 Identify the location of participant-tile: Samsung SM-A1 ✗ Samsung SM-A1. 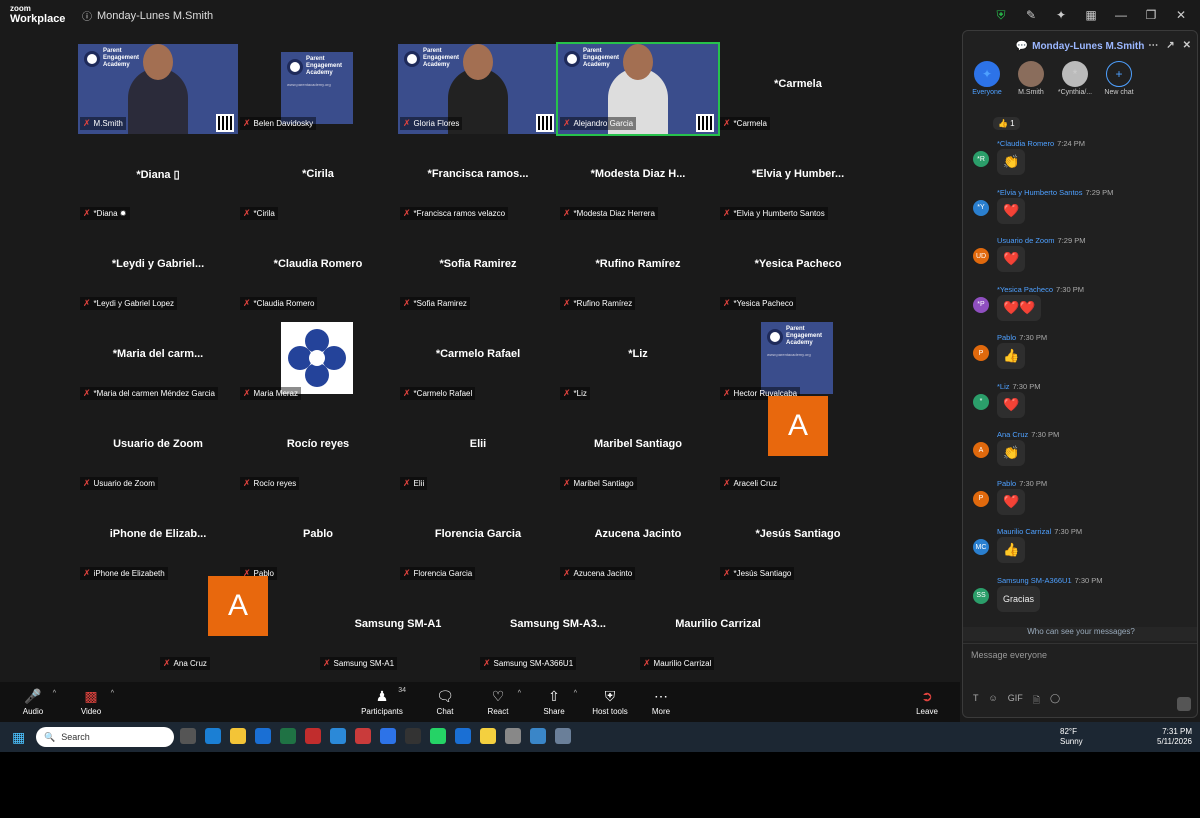
(398, 629).